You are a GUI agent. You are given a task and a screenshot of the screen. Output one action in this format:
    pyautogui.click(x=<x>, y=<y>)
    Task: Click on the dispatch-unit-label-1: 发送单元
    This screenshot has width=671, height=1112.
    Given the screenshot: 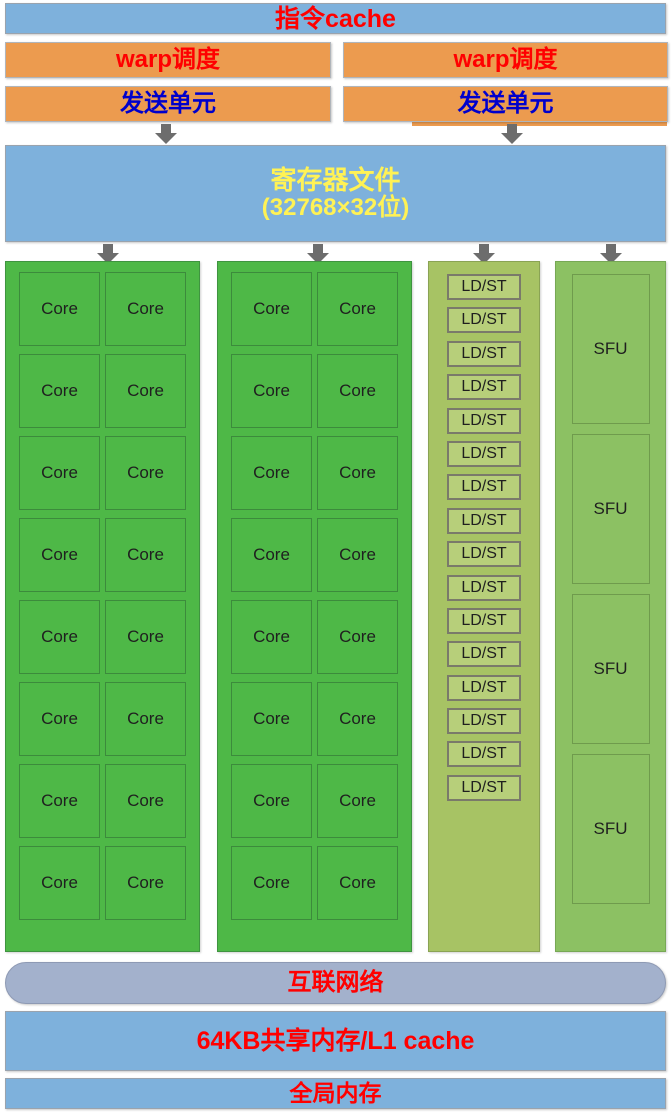 What is the action you would take?
    pyautogui.click(x=505, y=103)
    